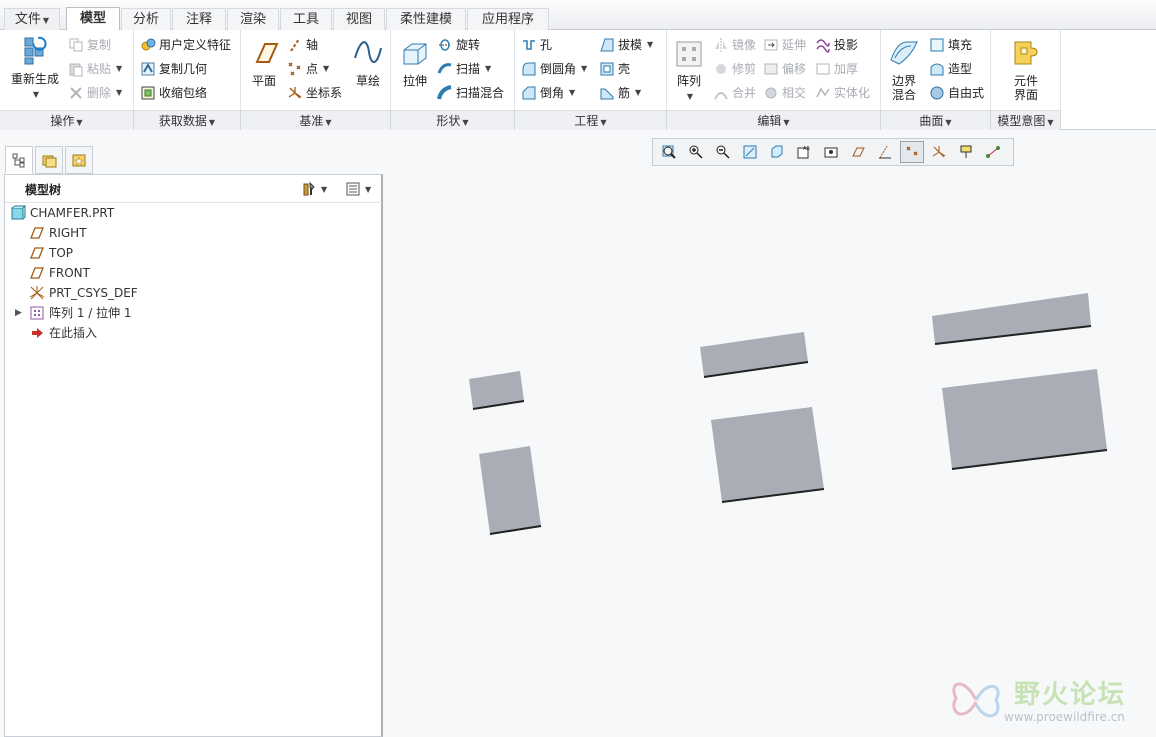  What do you see at coordinates (721, 45) in the screenshot?
I see `mirror-icon` at bounding box center [721, 45].